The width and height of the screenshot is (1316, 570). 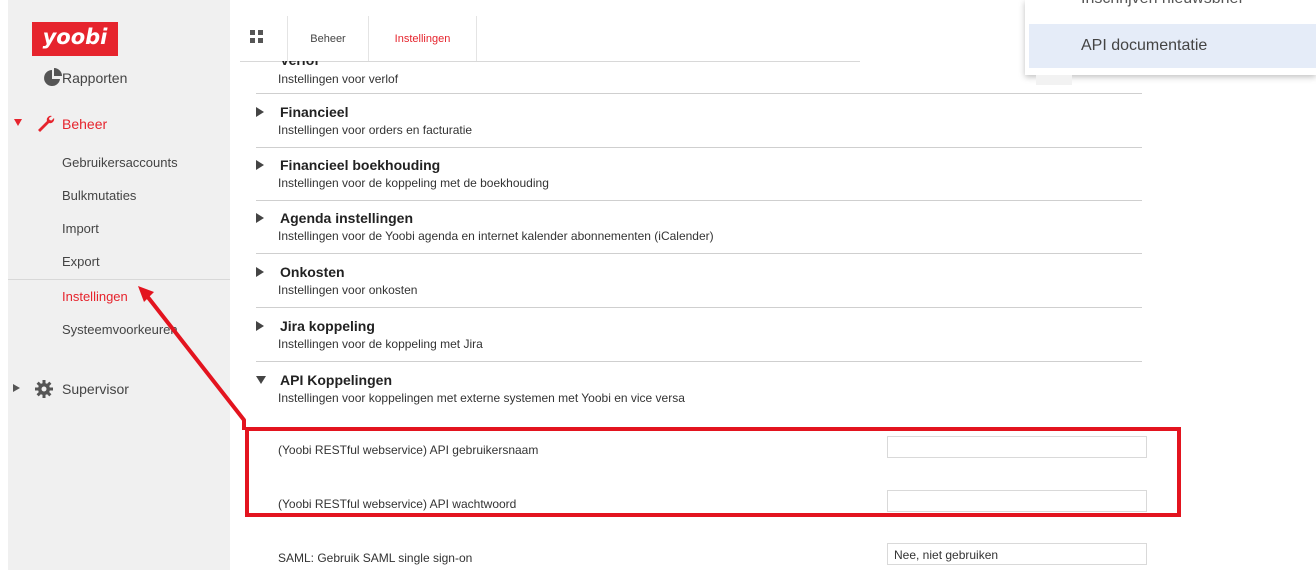 What do you see at coordinates (192, 358) in the screenshot?
I see `annotation-arrow` at bounding box center [192, 358].